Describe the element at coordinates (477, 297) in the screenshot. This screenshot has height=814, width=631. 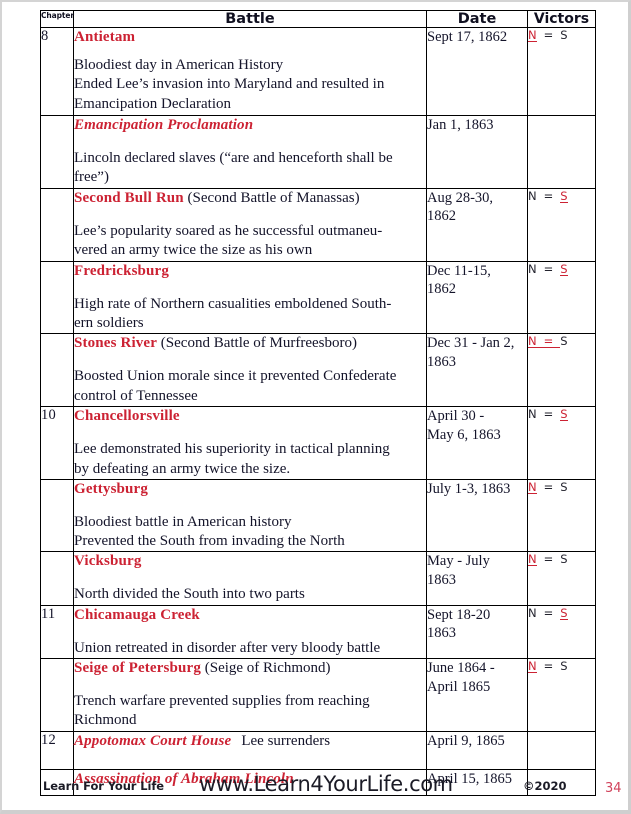
I see `date-cell: Dec 11-15, 1862` at that location.